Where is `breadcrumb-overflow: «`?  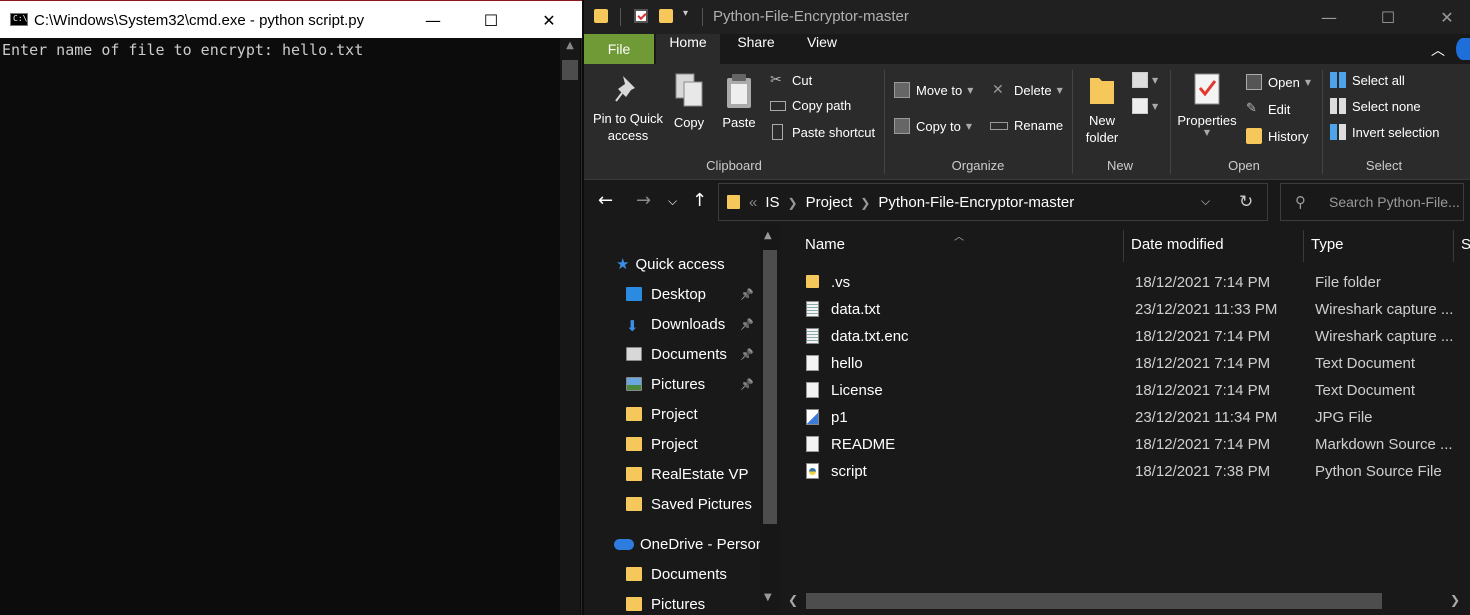 breadcrumb-overflow: « is located at coordinates (753, 202).